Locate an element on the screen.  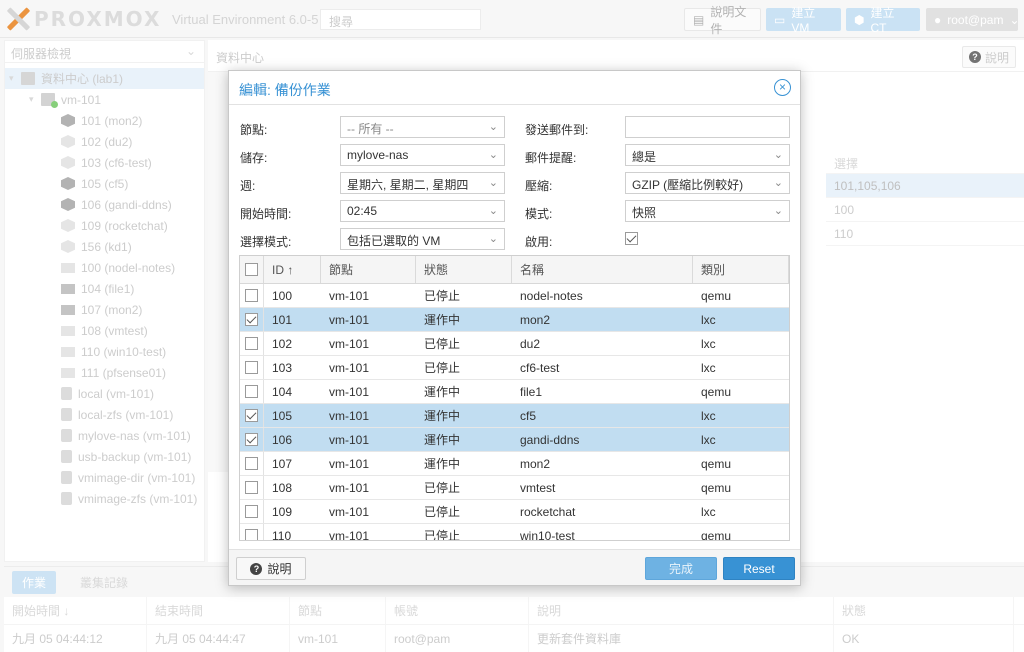
cell-id: 107 is located at coordinates (282, 463).